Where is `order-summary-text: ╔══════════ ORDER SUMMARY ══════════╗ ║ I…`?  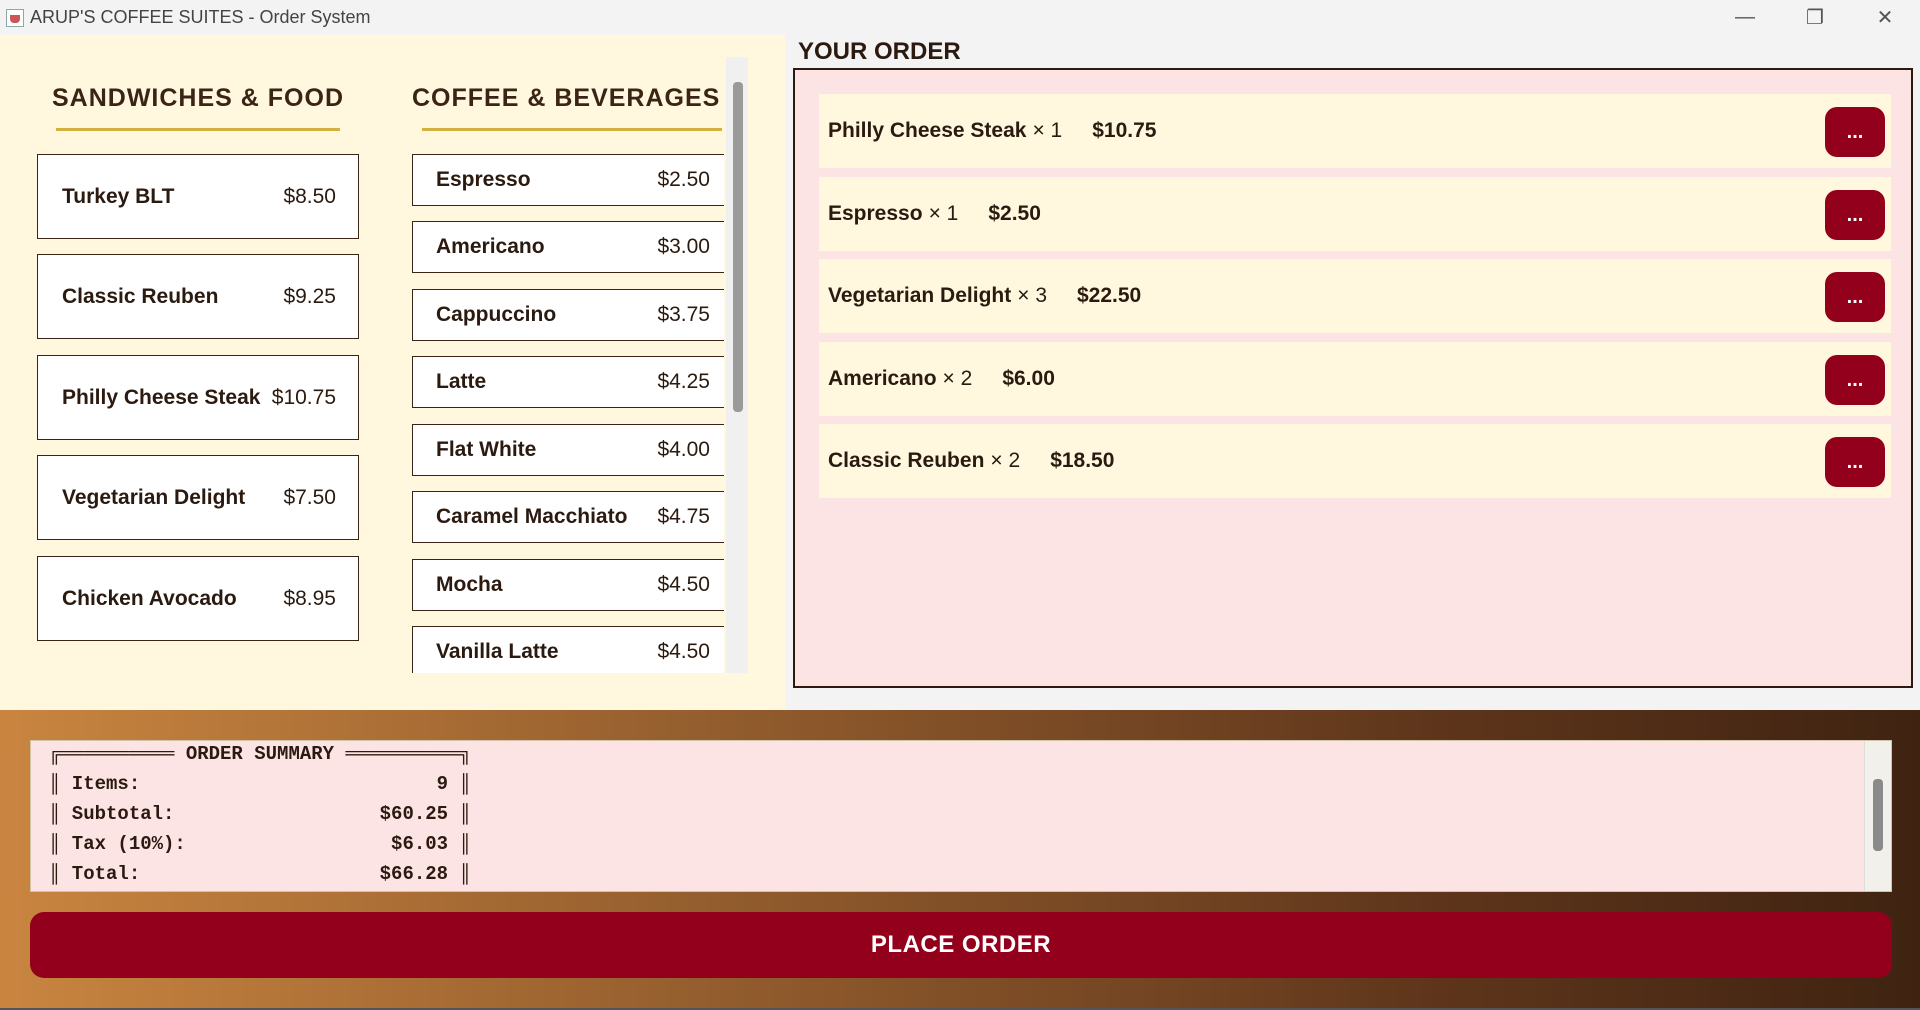 order-summary-text: ╔══════════ ORDER SUMMARY ══════════╗ ║ I… is located at coordinates (260, 815).